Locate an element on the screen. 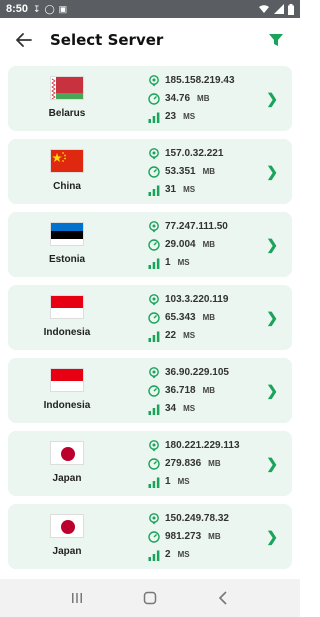  ip-row: 185.158.219.43 is located at coordinates (191, 81).